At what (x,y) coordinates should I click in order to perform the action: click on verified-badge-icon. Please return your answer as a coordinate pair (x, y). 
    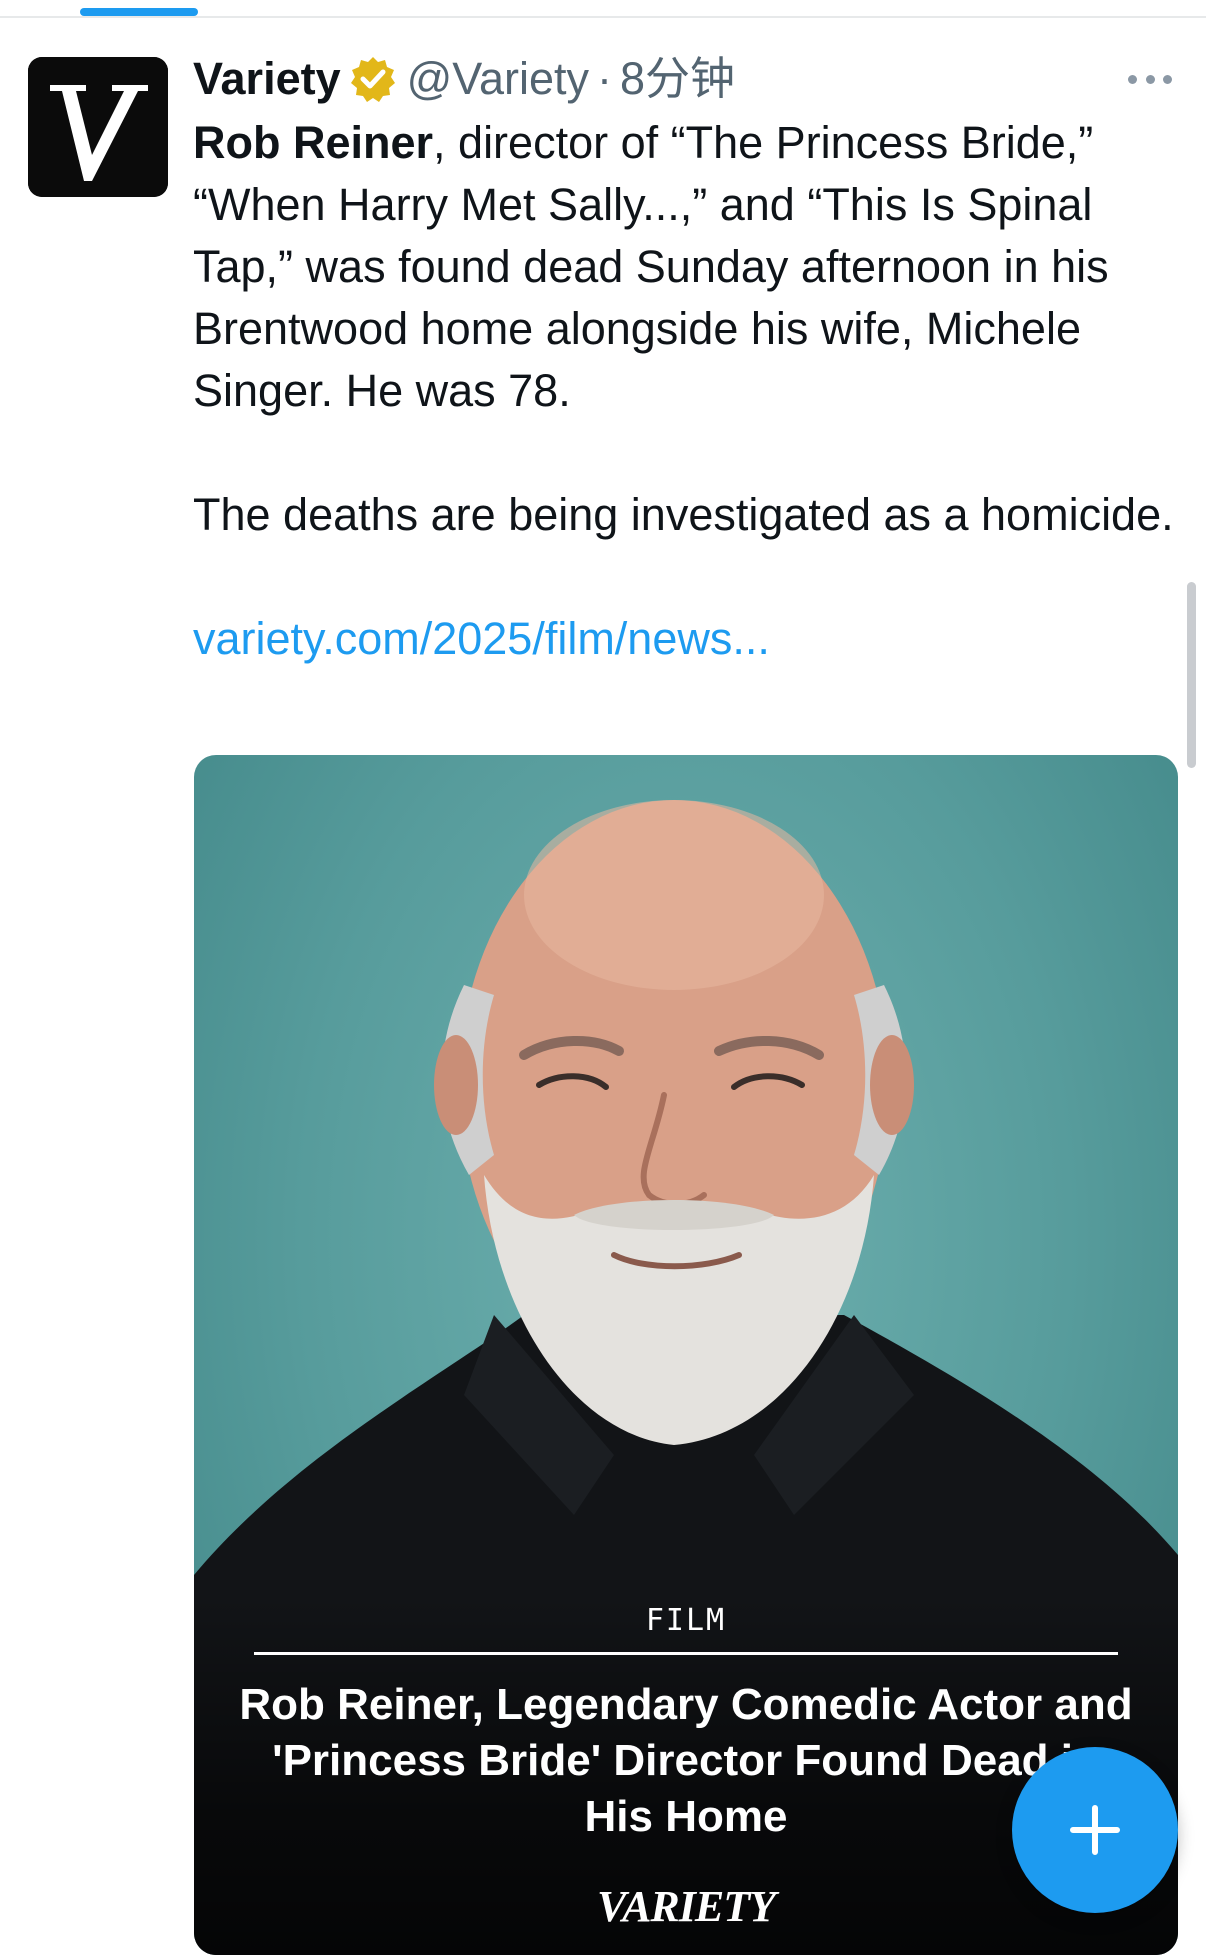
    Looking at the image, I should click on (373, 79).